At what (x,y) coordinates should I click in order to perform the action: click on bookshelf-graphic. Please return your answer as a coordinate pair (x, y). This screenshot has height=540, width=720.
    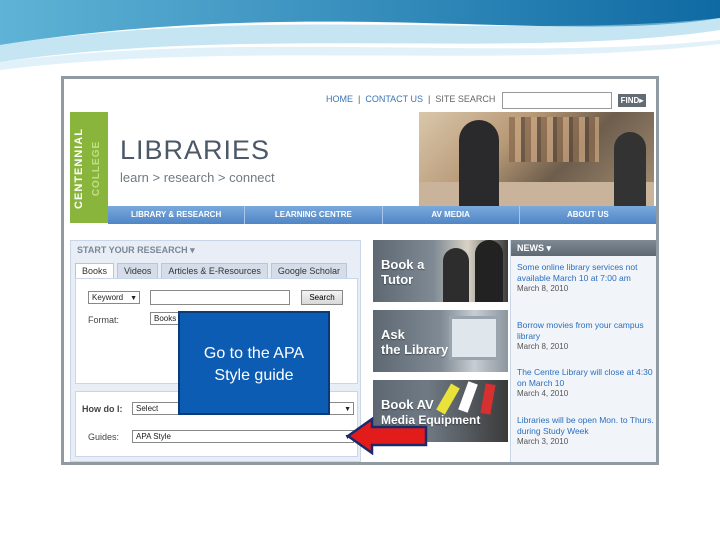
    Looking at the image, I should click on (554, 139).